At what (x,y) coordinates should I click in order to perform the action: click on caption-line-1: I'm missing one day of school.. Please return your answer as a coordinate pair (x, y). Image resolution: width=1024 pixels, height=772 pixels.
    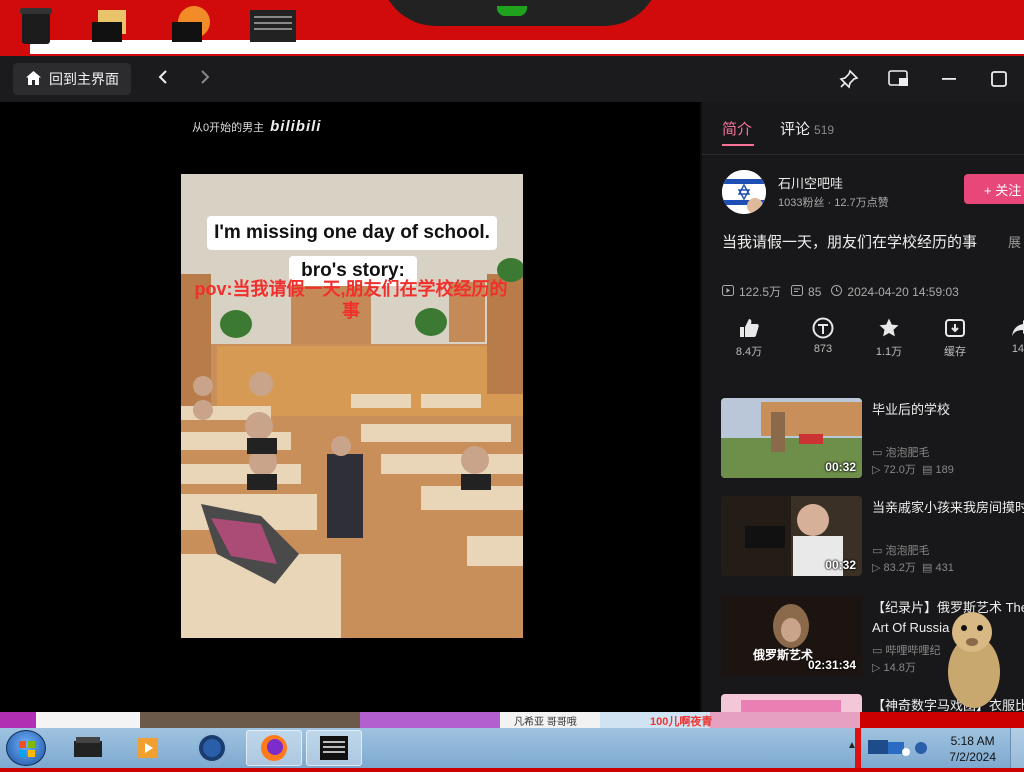
    Looking at the image, I should click on (352, 233).